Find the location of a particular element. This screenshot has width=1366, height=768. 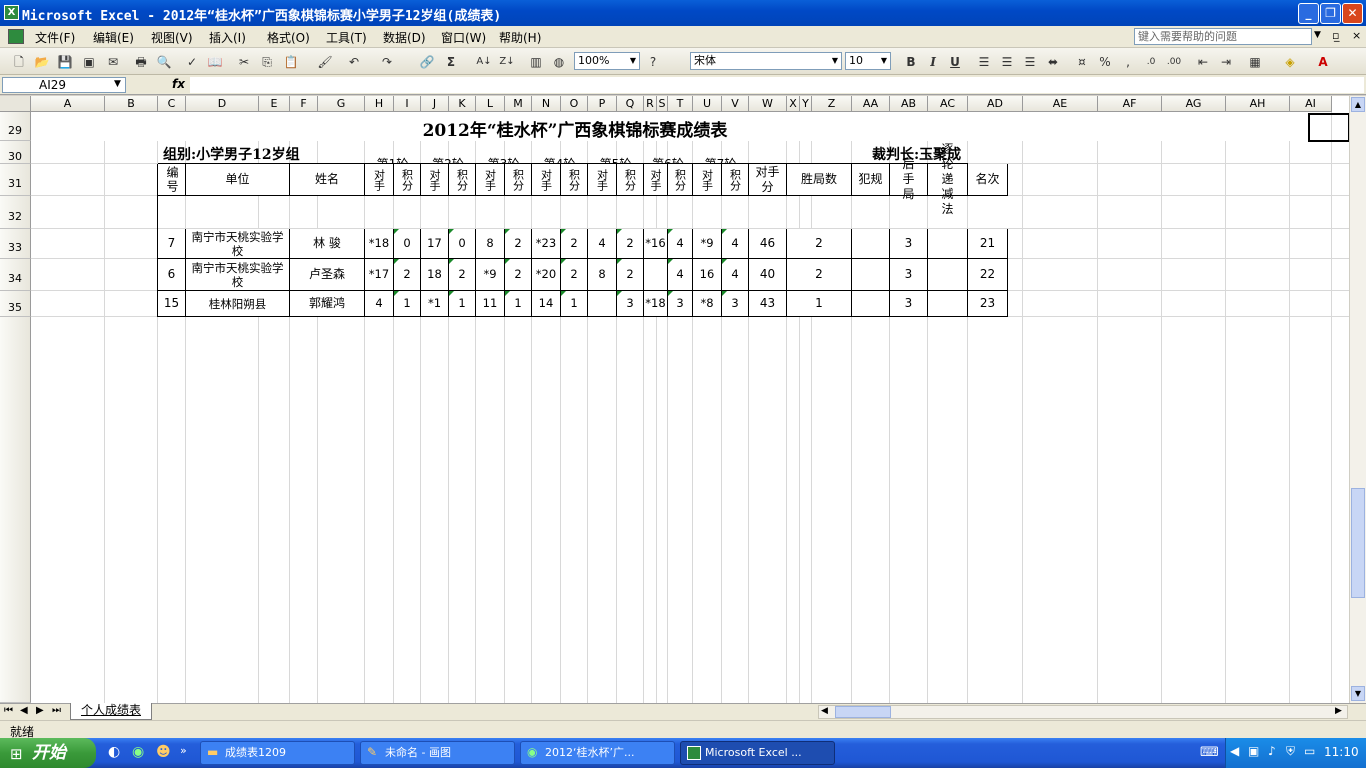

player-opponent: 16 is located at coordinates (707, 275).